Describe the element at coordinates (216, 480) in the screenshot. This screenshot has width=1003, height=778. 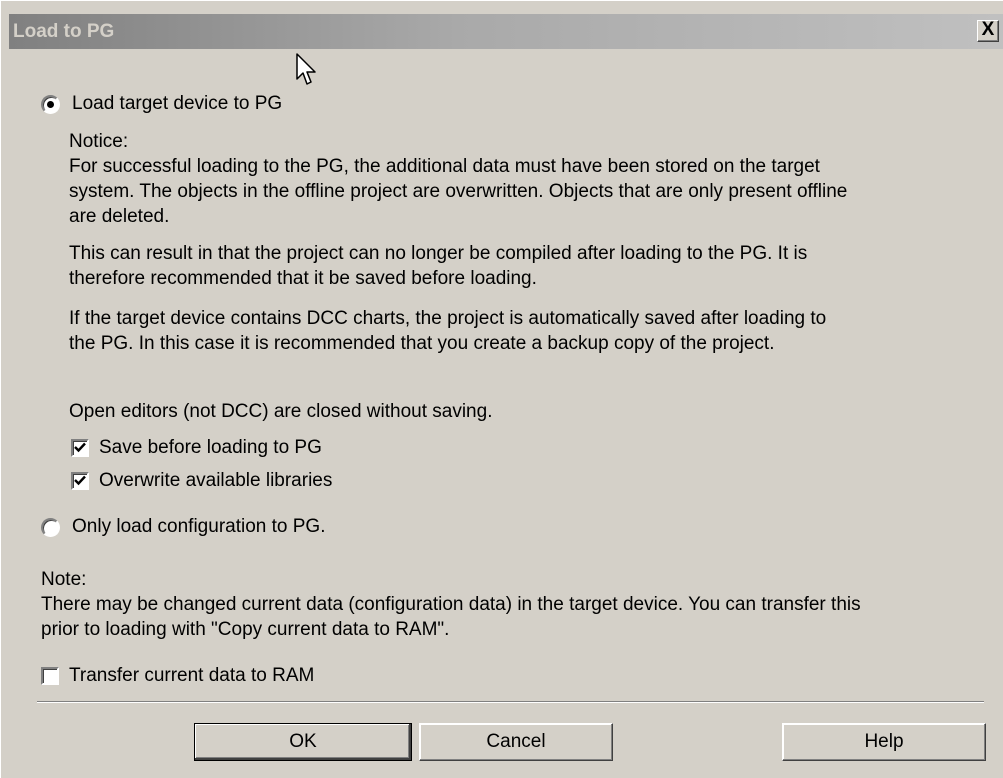
I see `overwrite-libraries-label: Overwrite available libraries` at that location.